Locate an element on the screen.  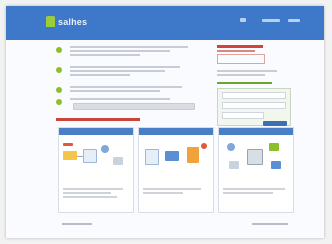
email-field is located at coordinates (254, 105).